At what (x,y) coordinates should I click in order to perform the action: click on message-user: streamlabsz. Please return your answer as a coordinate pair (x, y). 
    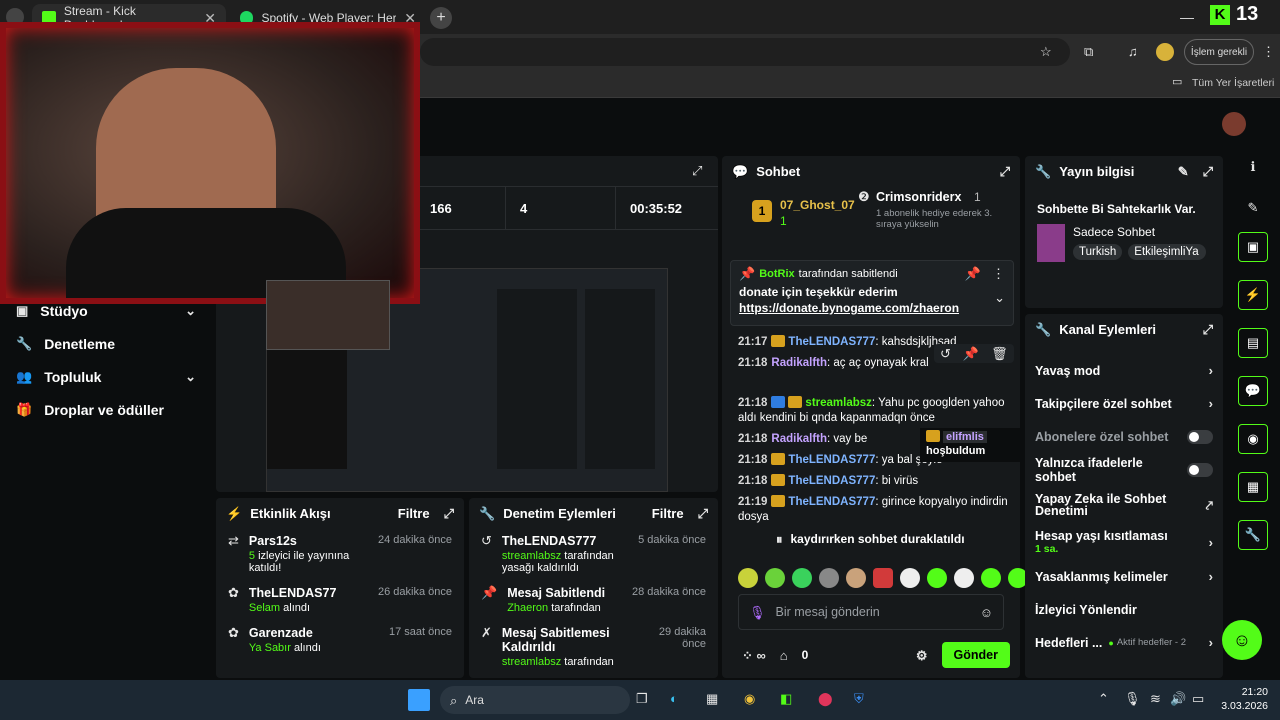
    Looking at the image, I should click on (838, 403).